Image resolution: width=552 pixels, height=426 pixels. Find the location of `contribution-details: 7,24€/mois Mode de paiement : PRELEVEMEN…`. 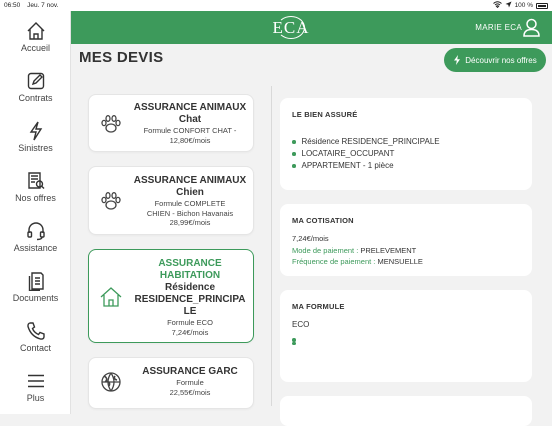

contribution-details: 7,24€/mois Mode de paiement : PRELEVEMEN… is located at coordinates (357, 250).